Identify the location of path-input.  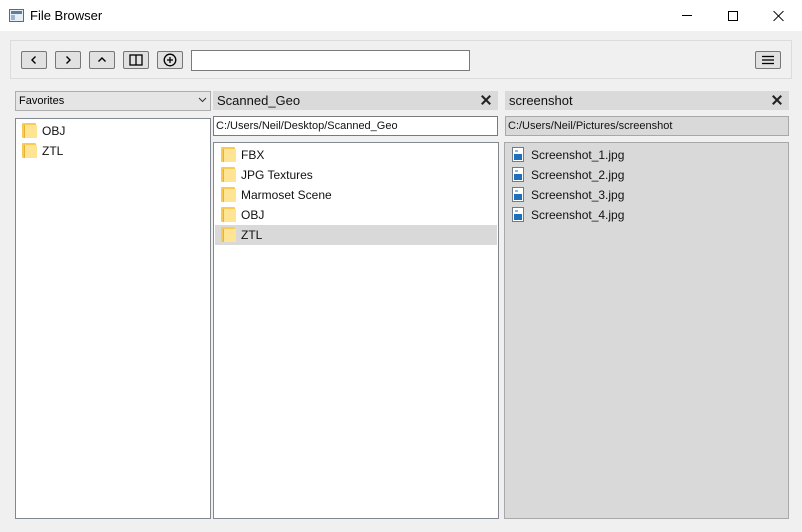
(330, 60).